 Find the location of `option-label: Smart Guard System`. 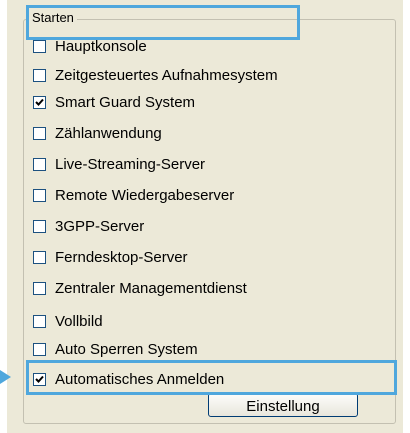

option-label: Smart Guard System is located at coordinates (125, 102).